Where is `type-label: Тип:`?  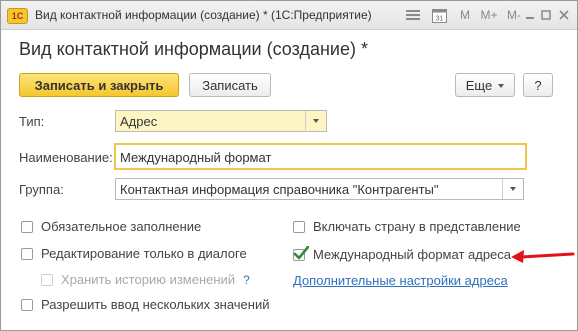 type-label: Тип: is located at coordinates (32, 121).